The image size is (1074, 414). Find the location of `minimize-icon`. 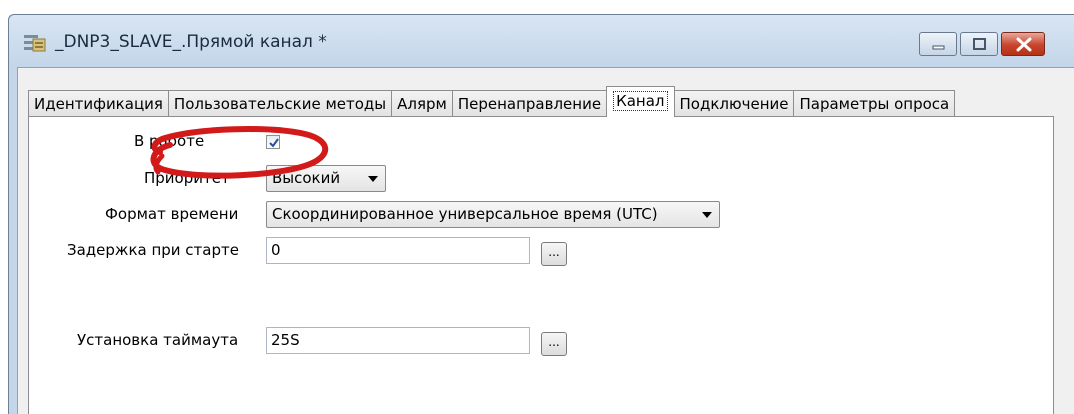

minimize-icon is located at coordinates (938, 47).